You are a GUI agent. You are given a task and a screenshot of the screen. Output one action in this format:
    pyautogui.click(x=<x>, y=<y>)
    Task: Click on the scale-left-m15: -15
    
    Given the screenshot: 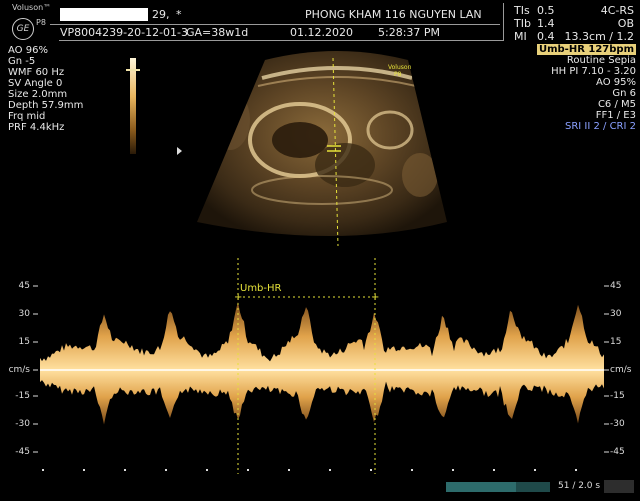 What is the action you would take?
    pyautogui.click(x=22, y=396)
    